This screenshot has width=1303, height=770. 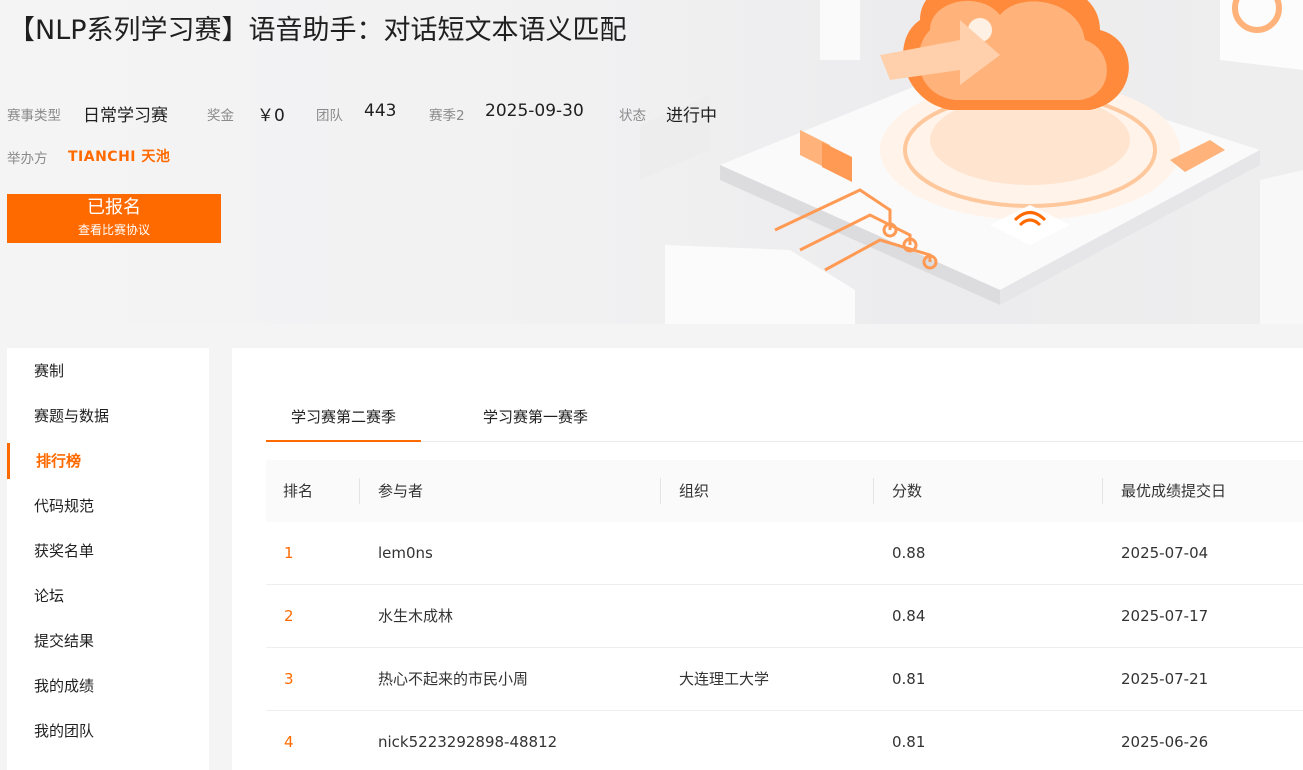 I want to click on registered-button: 已报名 查看比赛协议, so click(x=114, y=218).